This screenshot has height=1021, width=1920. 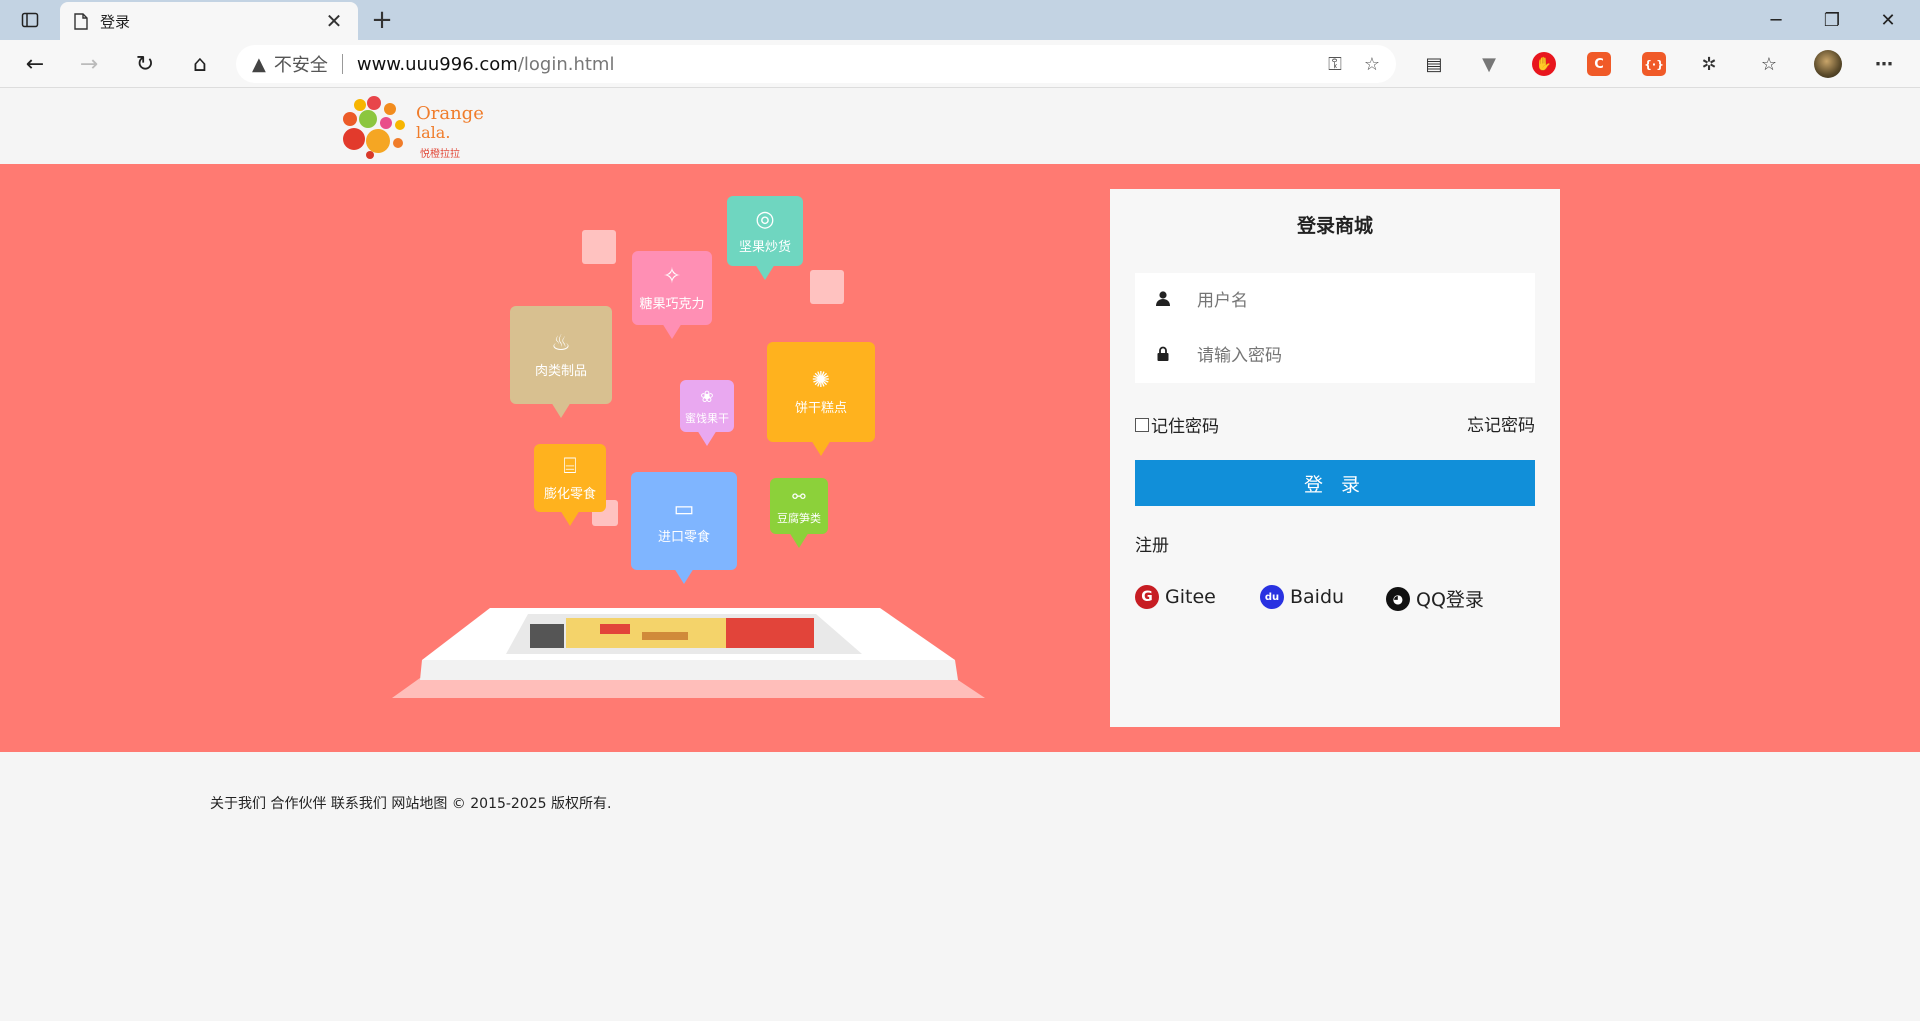 What do you see at coordinates (450, 113) in the screenshot?
I see `logo-text-line1: Orange` at bounding box center [450, 113].